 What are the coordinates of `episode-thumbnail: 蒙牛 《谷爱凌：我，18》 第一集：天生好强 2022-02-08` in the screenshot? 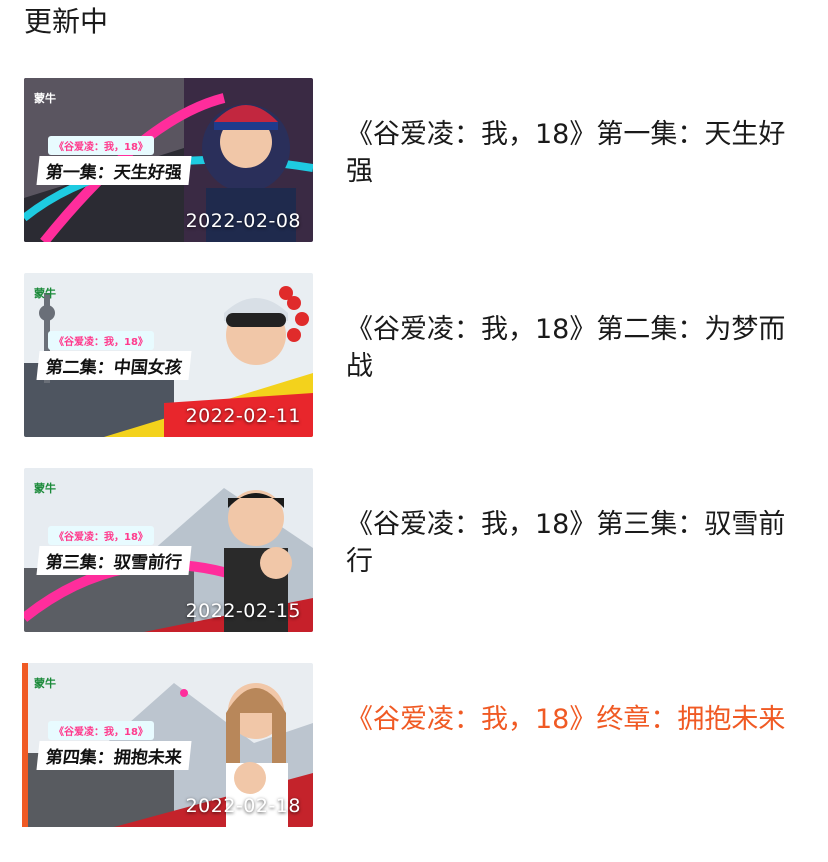 It's located at (168, 160).